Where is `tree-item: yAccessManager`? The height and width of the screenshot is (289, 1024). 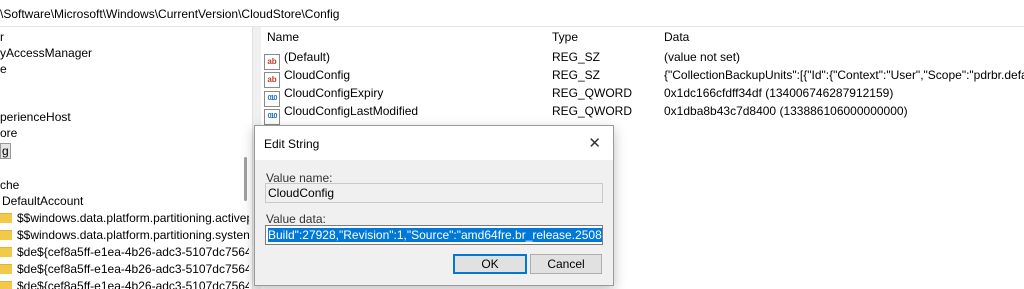 tree-item: yAccessManager is located at coordinates (46, 53).